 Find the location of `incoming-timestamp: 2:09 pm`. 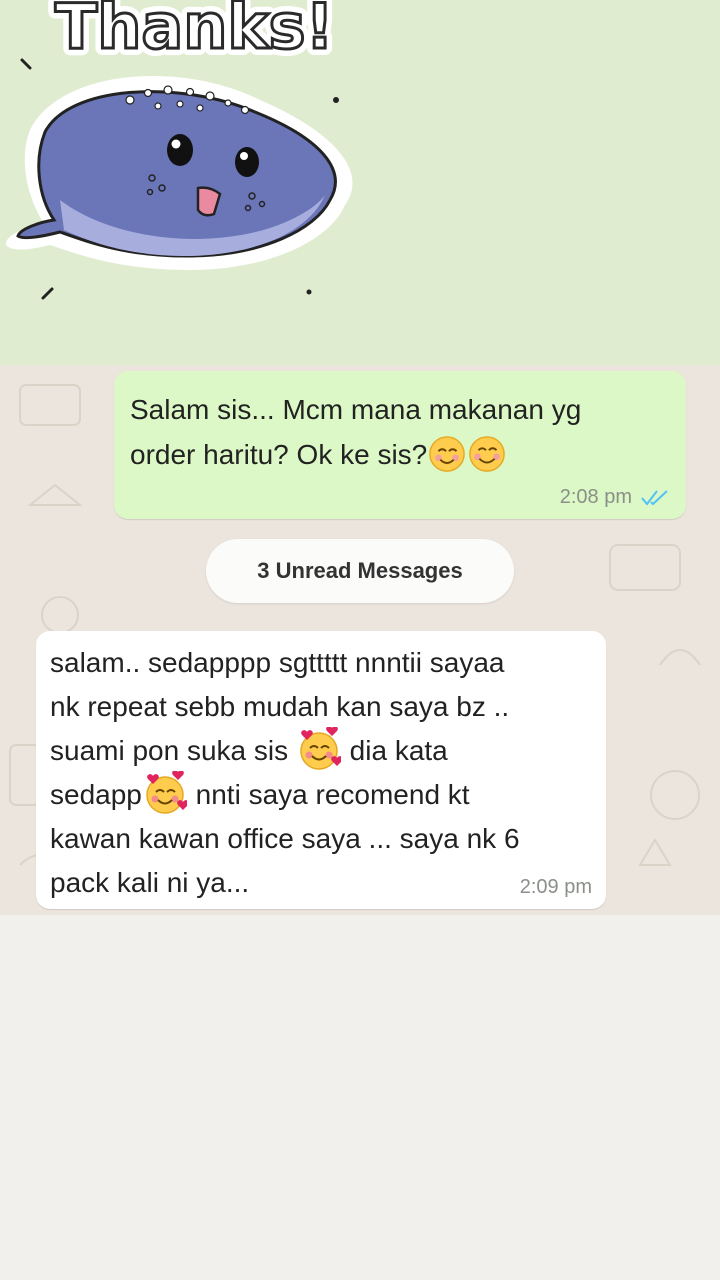

incoming-timestamp: 2:09 pm is located at coordinates (555, 887).